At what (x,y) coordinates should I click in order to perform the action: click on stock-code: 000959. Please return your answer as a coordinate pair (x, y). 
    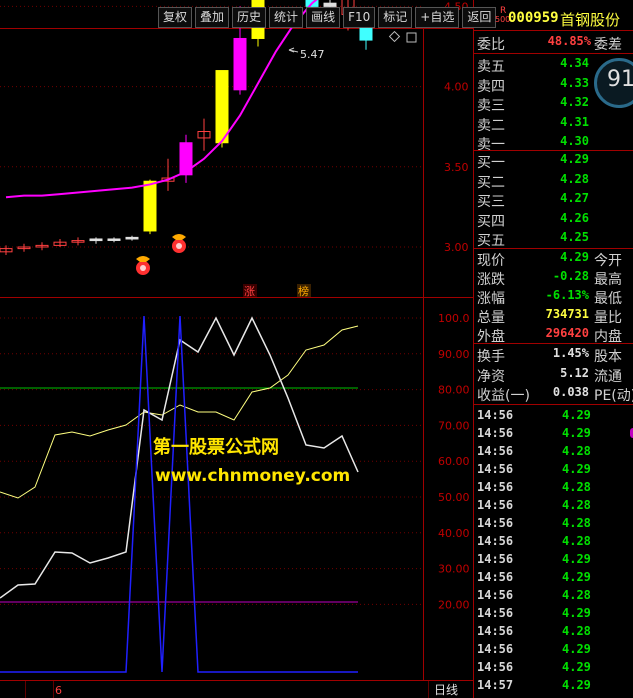
    Looking at the image, I should click on (533, 18).